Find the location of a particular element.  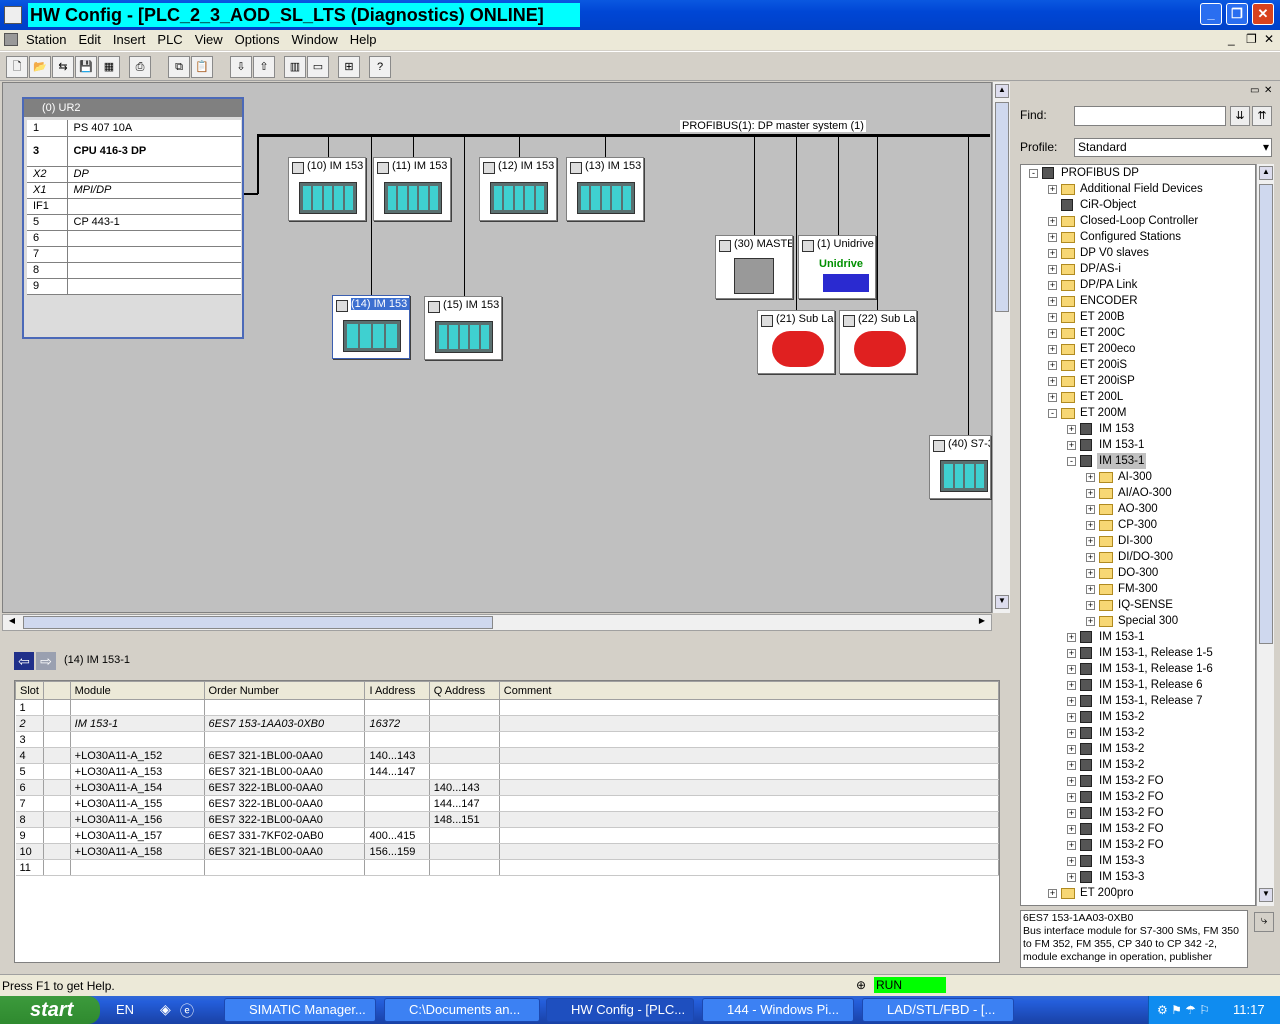

network-icon: ⊞ is located at coordinates (349, 67).